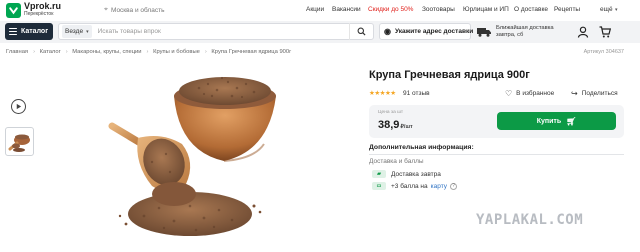 The height and width of the screenshot is (252, 640). I want to click on delivery-line-1: Ближайшая доставка, so click(525, 27).